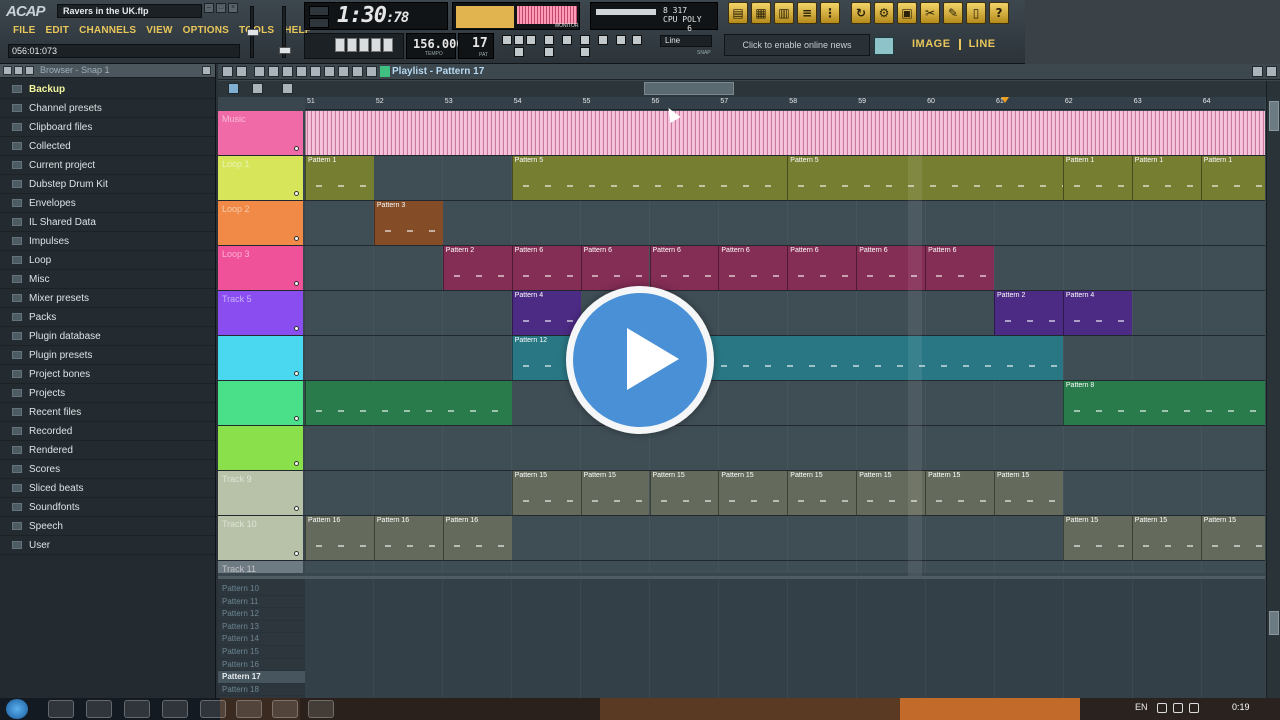  Describe the element at coordinates (953, 13) in the screenshot. I see `tools-icon: ✎` at that location.